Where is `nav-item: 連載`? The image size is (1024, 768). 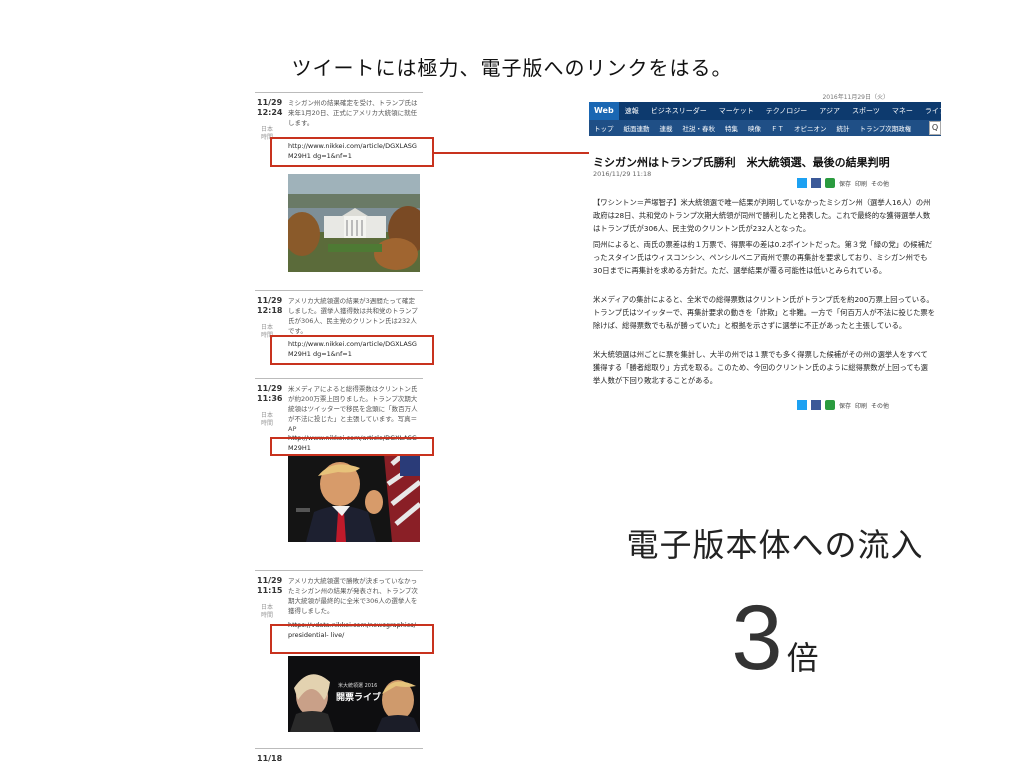
nav-item: 連載 is located at coordinates (666, 128).